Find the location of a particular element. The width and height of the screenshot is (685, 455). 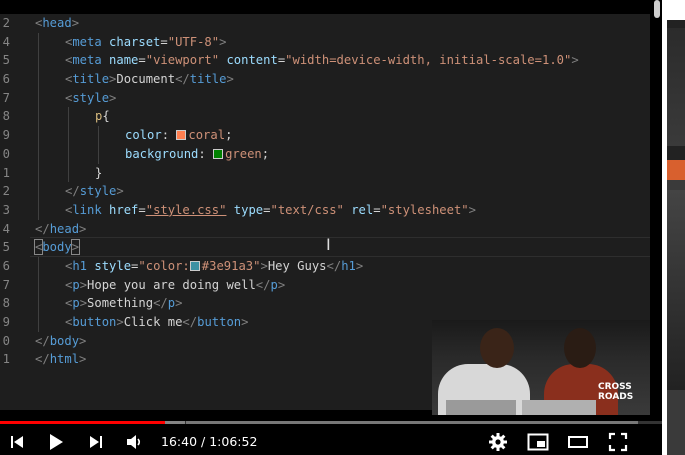

related-video-thumbnail-strip is located at coordinates (676, 170).